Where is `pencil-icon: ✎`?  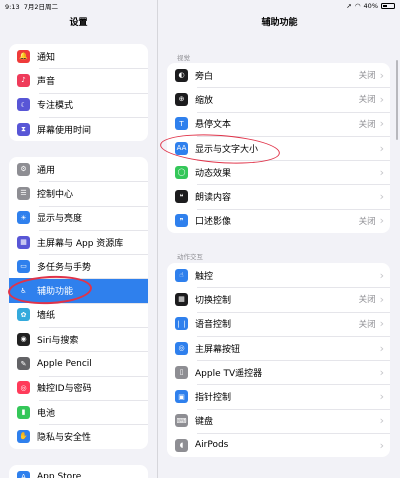
pencil-icon: ✎ is located at coordinates (23, 364).